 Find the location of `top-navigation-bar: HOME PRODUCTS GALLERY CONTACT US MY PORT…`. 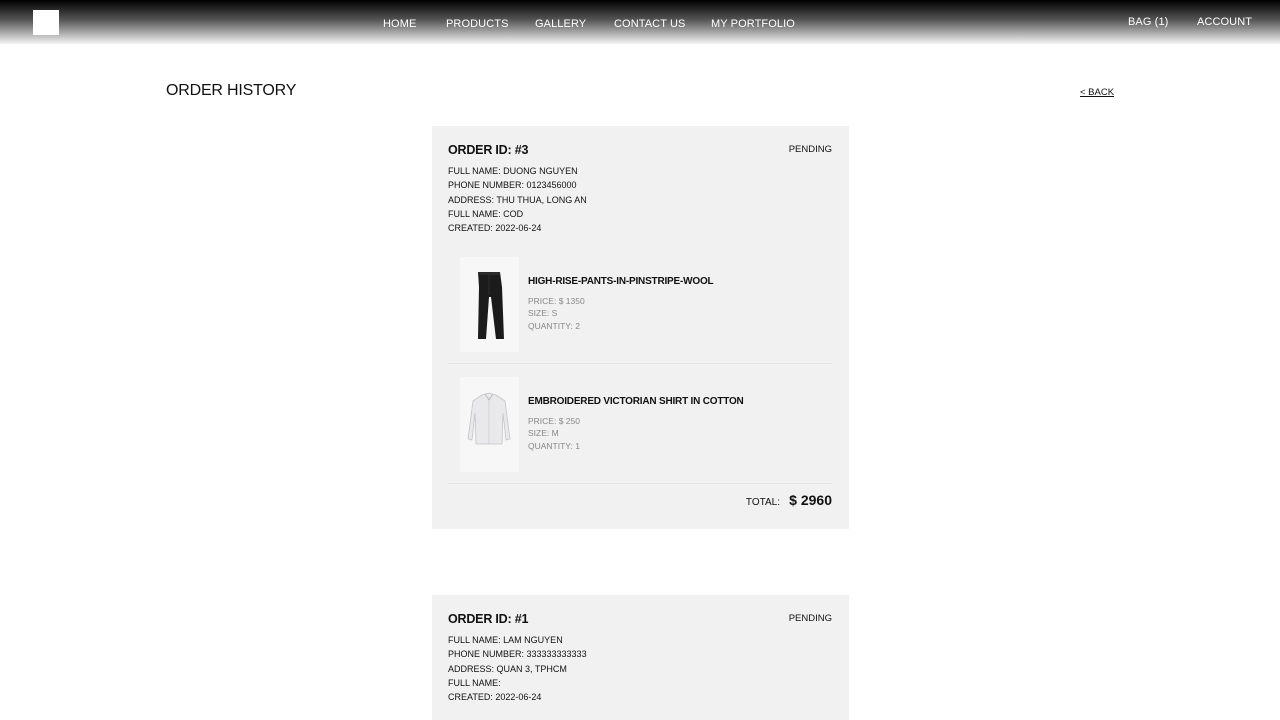

top-navigation-bar: HOME PRODUCTS GALLERY CONTACT US MY PORT… is located at coordinates (640, 22).